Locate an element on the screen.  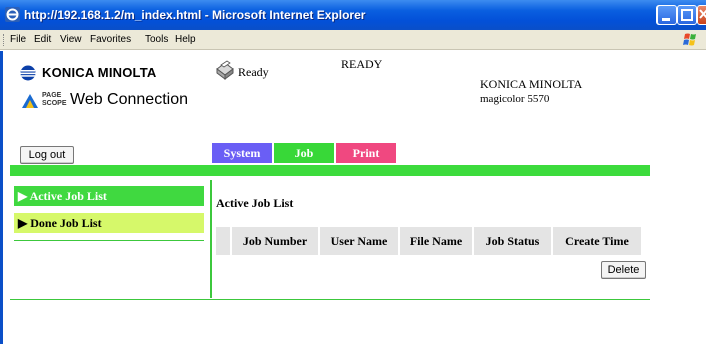
minimize-button-control is located at coordinates (667, 15).